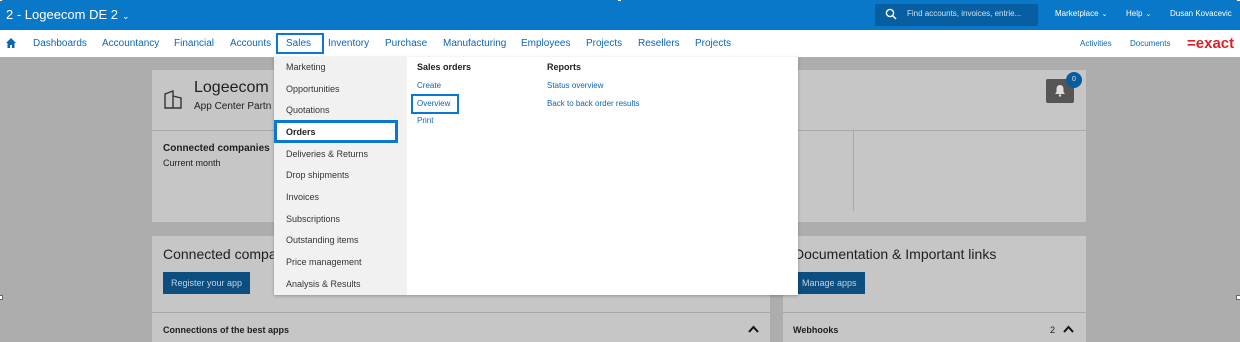 This screenshot has width=1240, height=342. Describe the element at coordinates (429, 85) in the screenshot. I see `link-create: Create` at that location.